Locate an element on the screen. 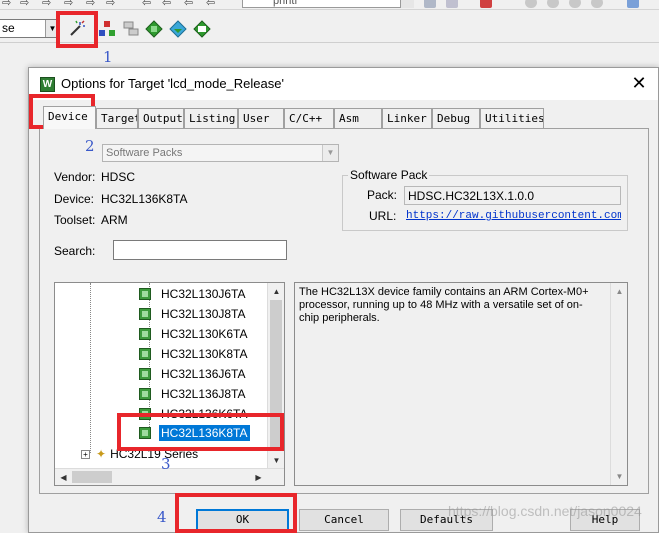  find-dropdown-arrow is located at coordinates (407, 4).